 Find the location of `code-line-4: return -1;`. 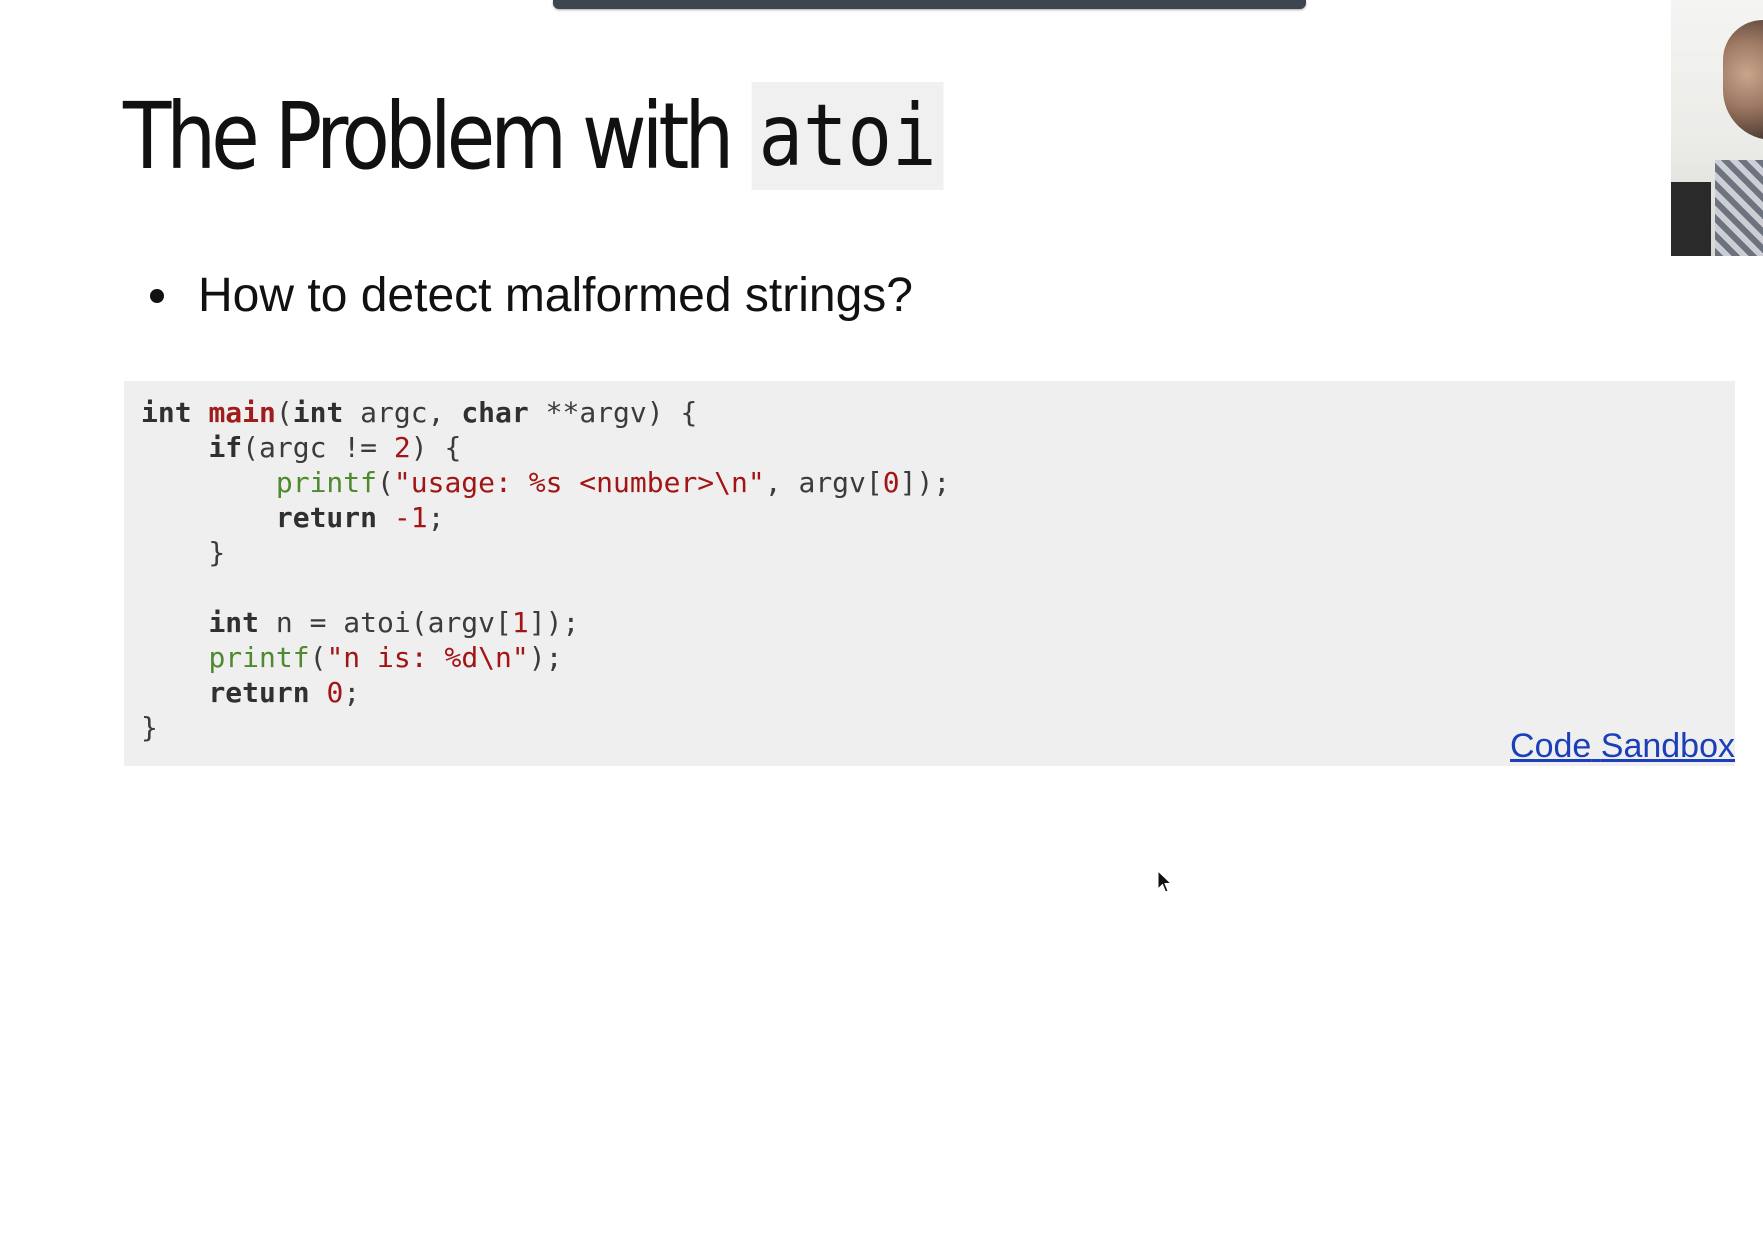

code-line-4: return -1; is located at coordinates (360, 517).